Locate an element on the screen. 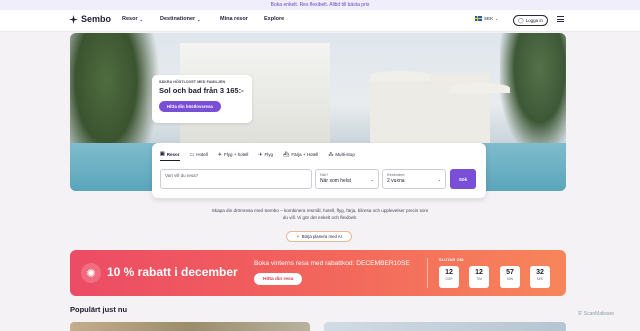 The width and height of the screenshot is (640, 331). nav-resor: Resor ⌄ is located at coordinates (132, 19).